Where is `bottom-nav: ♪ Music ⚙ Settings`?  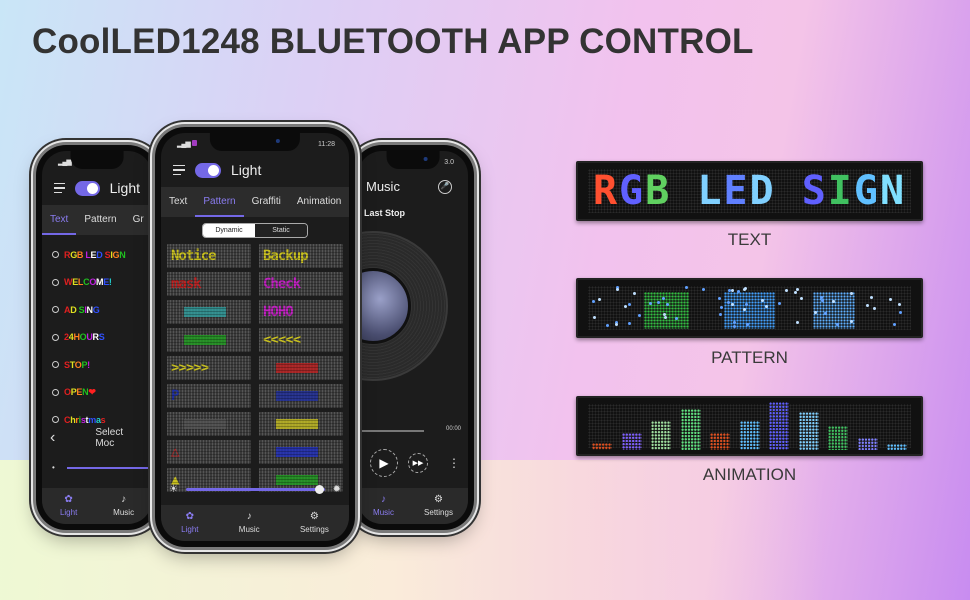 bottom-nav: ♪ Music ⚙ Settings is located at coordinates (413, 506).